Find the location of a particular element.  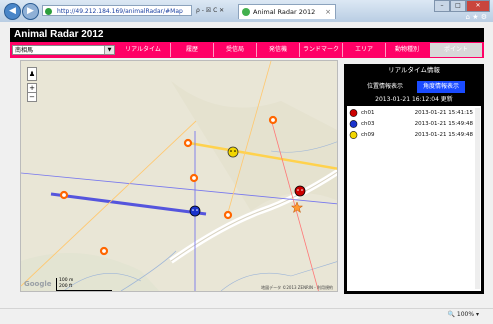

menu-animal-type: 動物種別 is located at coordinates (406, 50).